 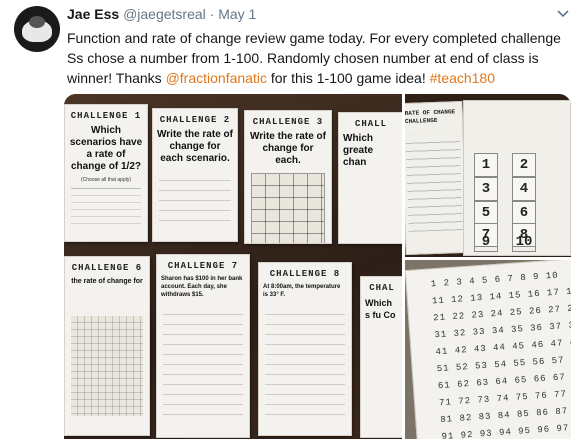 I want to click on card-title: CHALLENGE 8, so click(x=305, y=274).